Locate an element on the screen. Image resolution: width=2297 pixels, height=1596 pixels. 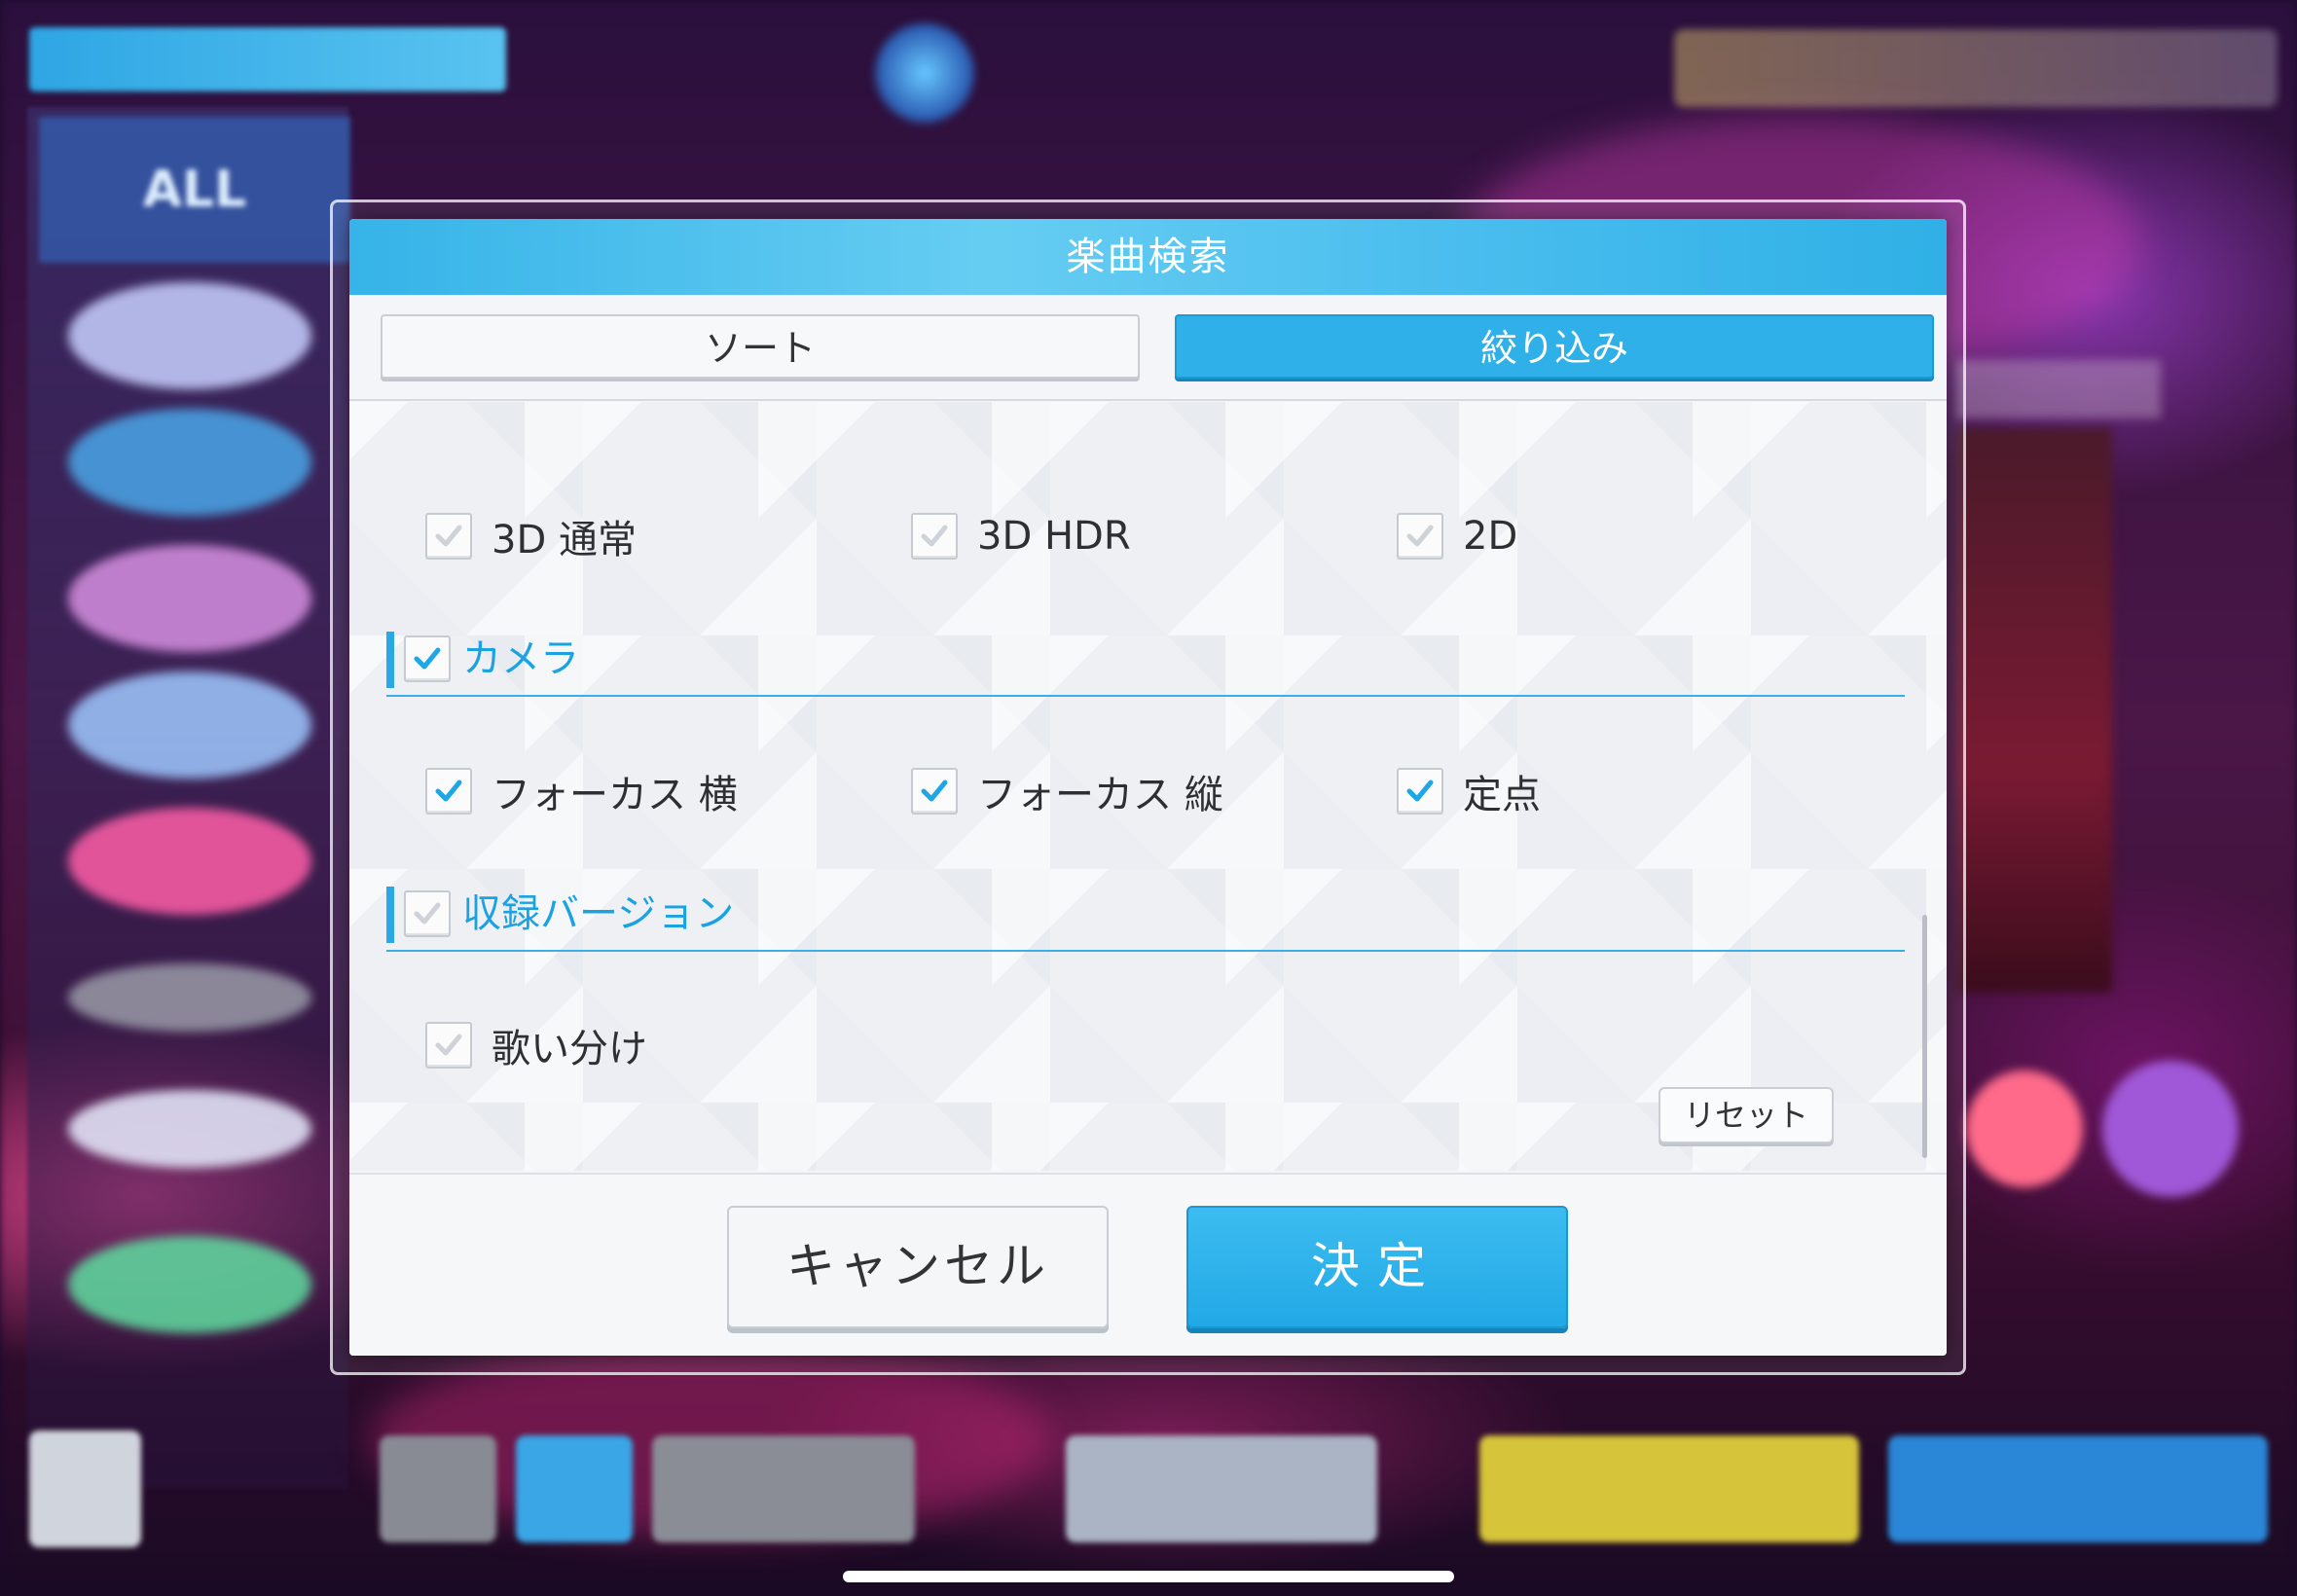
dialog-tabs: ソート 絞り込み is located at coordinates (1152, 355).